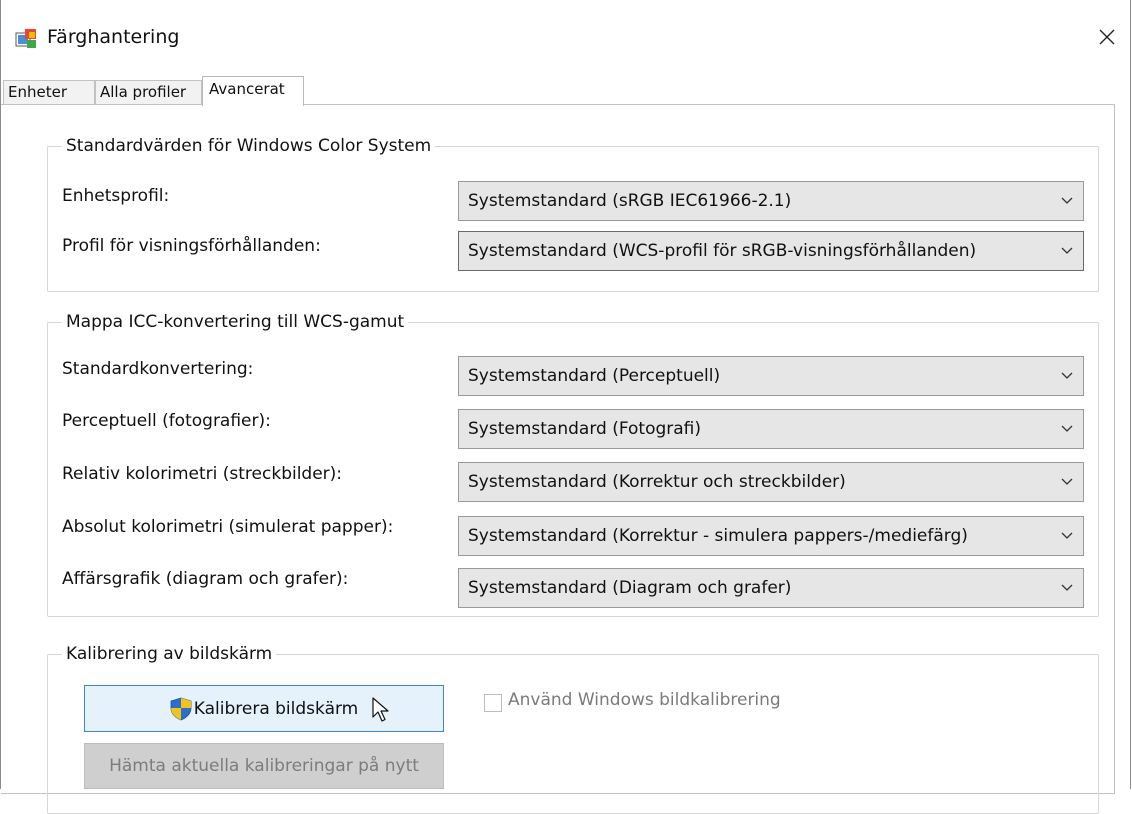  I want to click on mouse-cursor-icon, so click(380, 709).